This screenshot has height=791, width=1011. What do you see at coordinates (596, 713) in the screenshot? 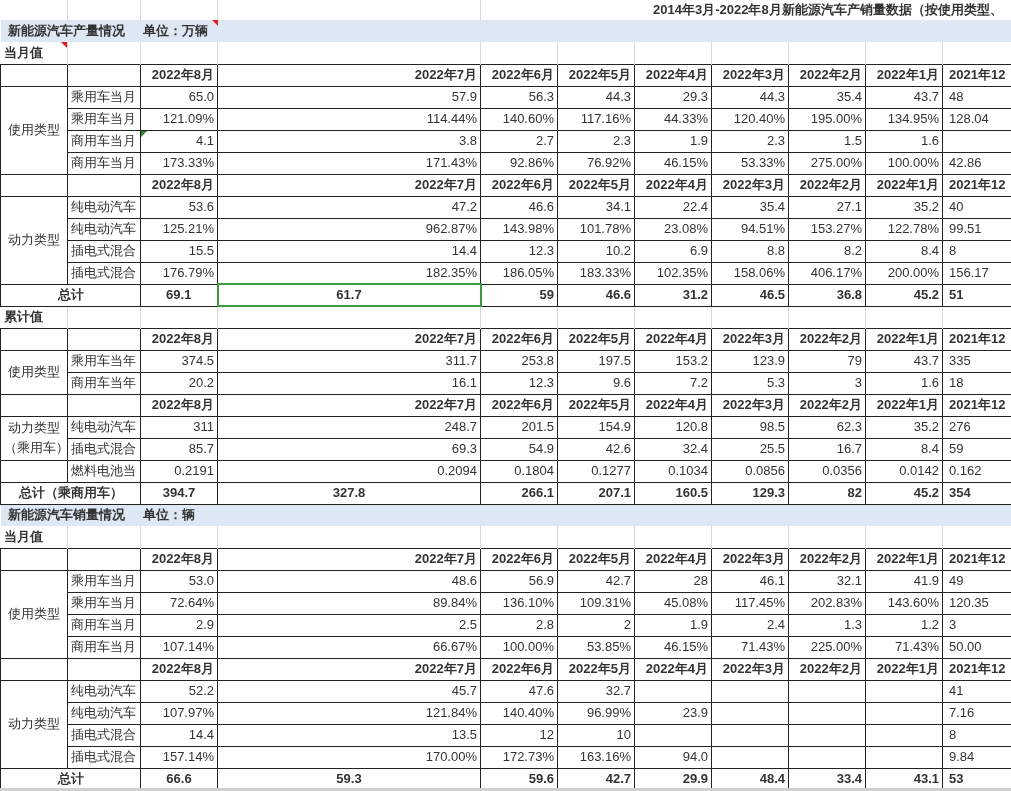
I see `table-cell: 96.99%` at bounding box center [596, 713].